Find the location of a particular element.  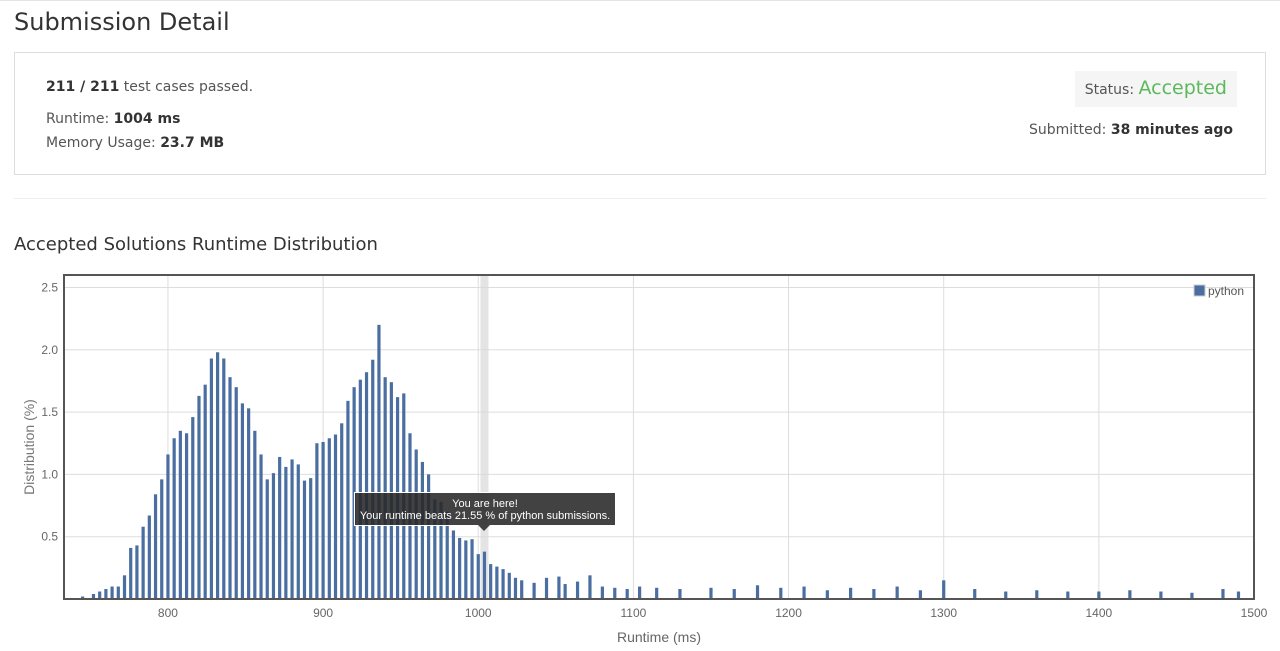

top-rule is located at coordinates (640, 0).